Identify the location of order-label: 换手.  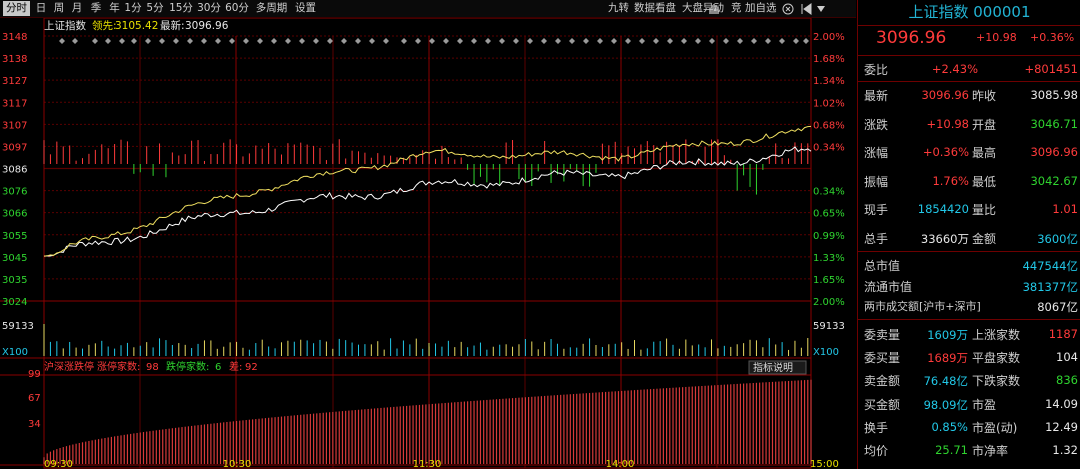
(876, 427).